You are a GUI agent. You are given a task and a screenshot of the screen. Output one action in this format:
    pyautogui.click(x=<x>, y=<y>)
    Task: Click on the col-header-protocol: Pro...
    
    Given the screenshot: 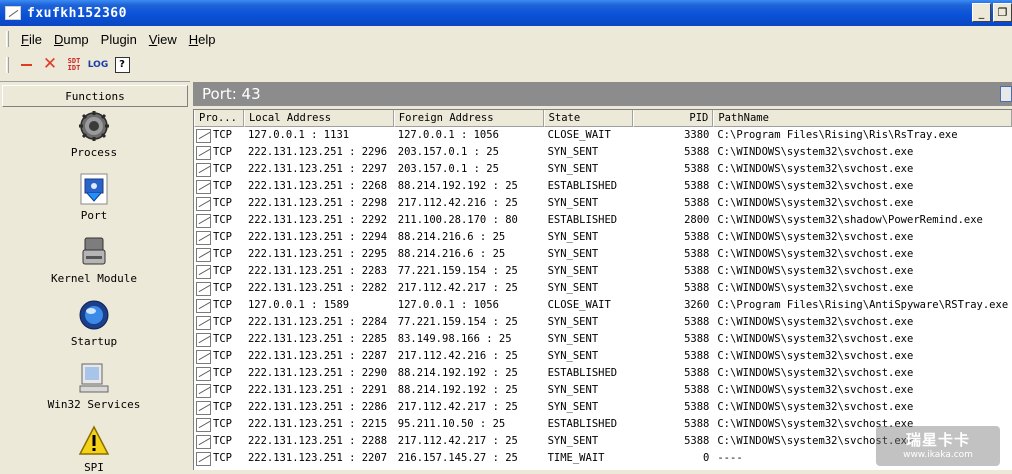 What is the action you would take?
    pyautogui.click(x=219, y=118)
    